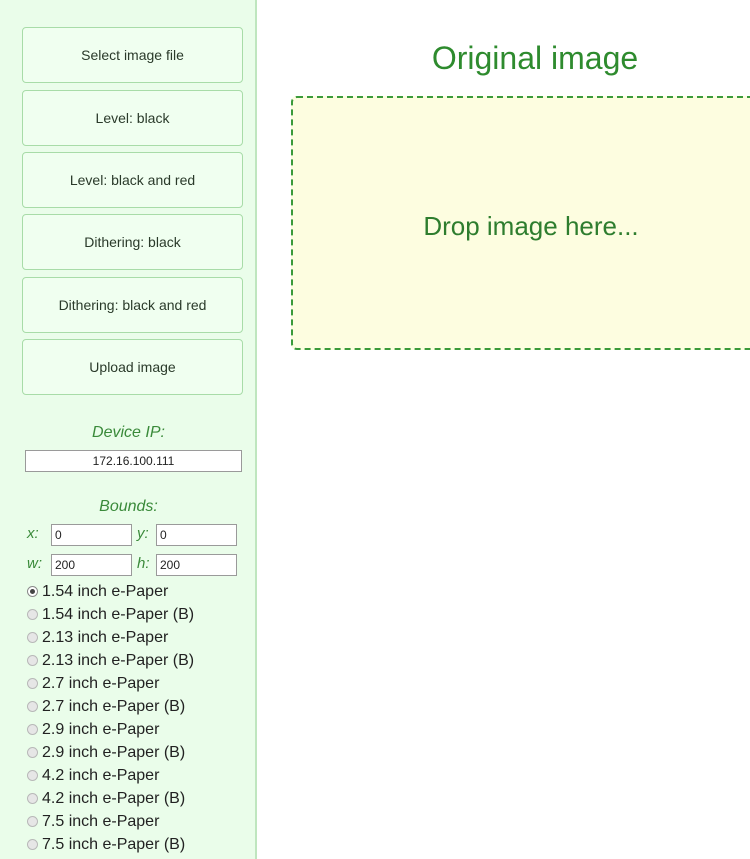  What do you see at coordinates (143, 533) in the screenshot?
I see `y-label: y:` at bounding box center [143, 533].